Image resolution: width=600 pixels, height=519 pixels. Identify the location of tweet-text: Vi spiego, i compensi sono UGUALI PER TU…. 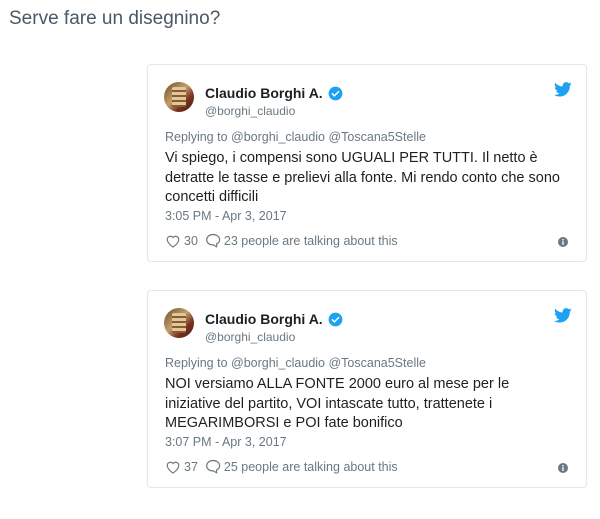
(362, 177).